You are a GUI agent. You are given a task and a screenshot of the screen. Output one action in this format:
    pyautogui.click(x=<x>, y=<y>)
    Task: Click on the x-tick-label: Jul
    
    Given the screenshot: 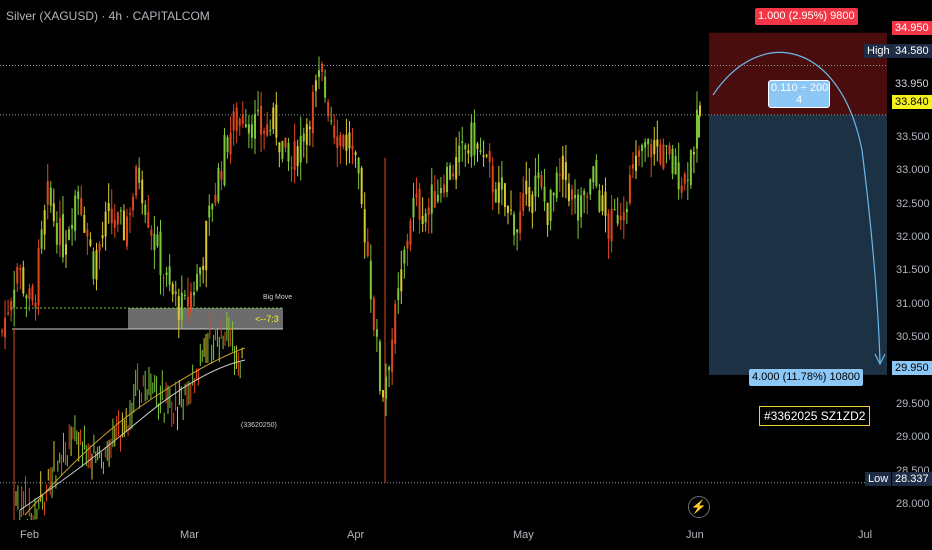 What is the action you would take?
    pyautogui.click(x=865, y=535)
    